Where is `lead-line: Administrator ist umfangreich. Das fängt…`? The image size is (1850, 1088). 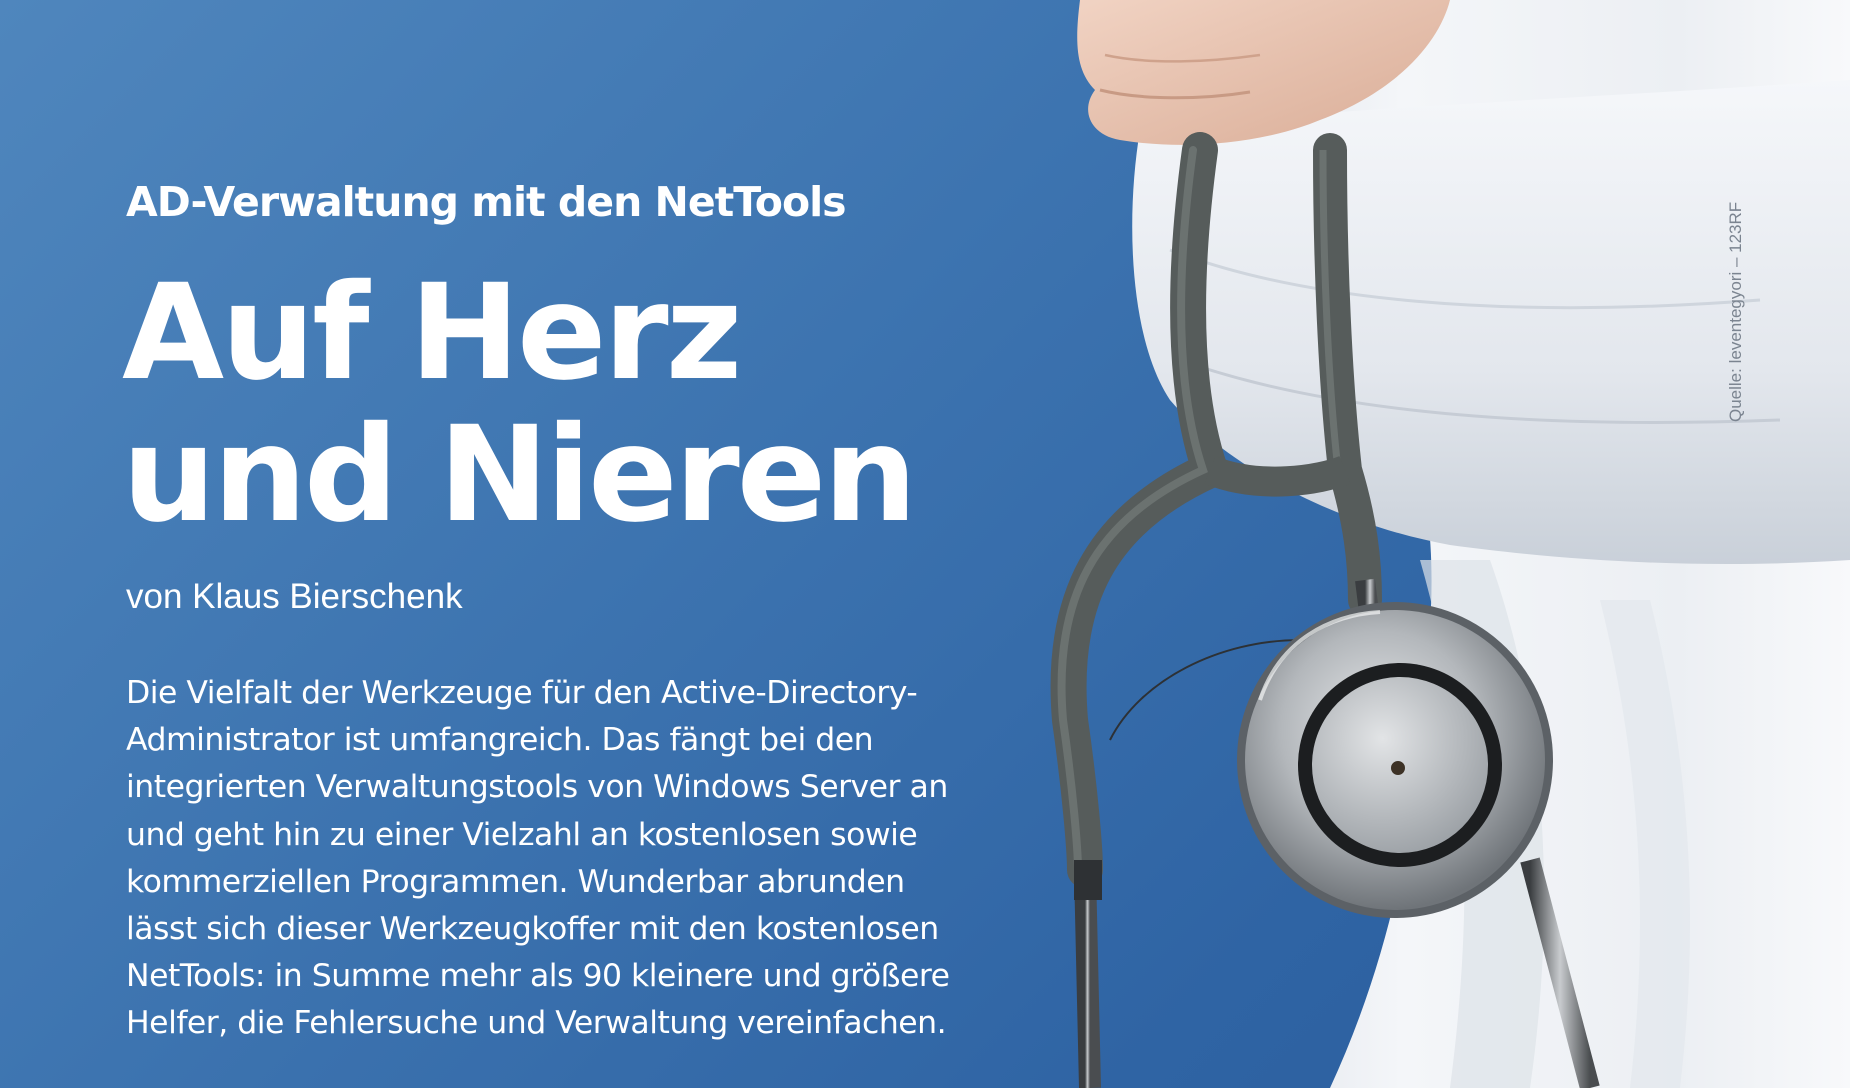
lead-line: Administrator ist umfangreich. Das fängt… is located at coordinates (500, 740).